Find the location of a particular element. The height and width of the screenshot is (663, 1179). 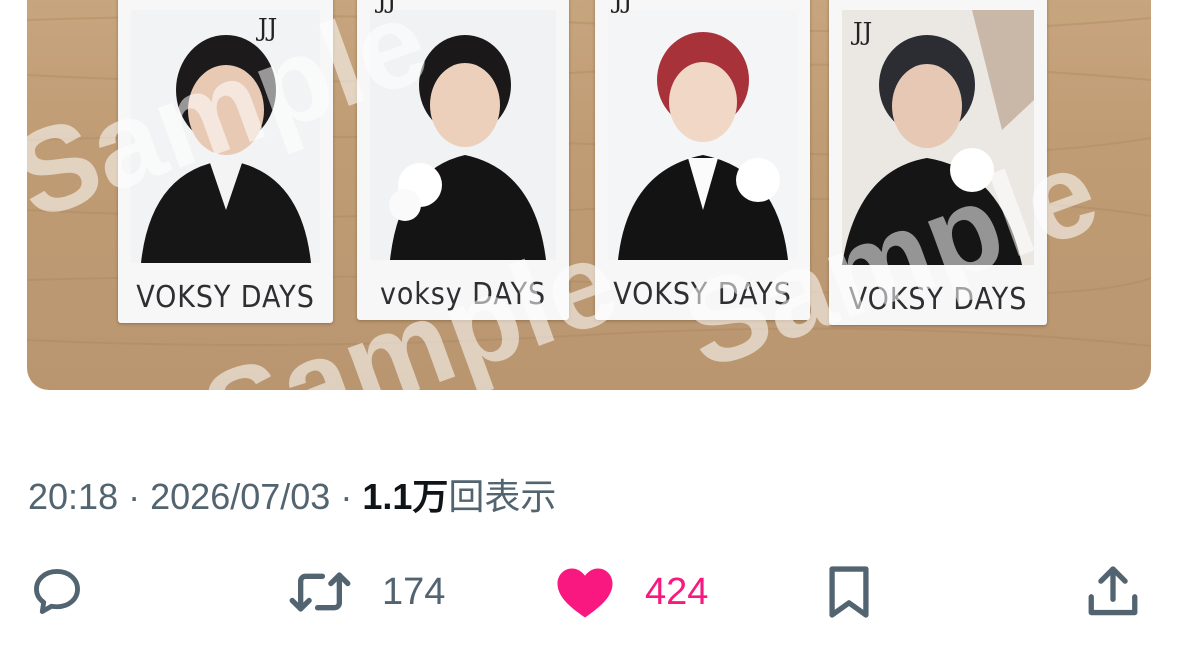

retweet-count: 174 is located at coordinates (414, 591).